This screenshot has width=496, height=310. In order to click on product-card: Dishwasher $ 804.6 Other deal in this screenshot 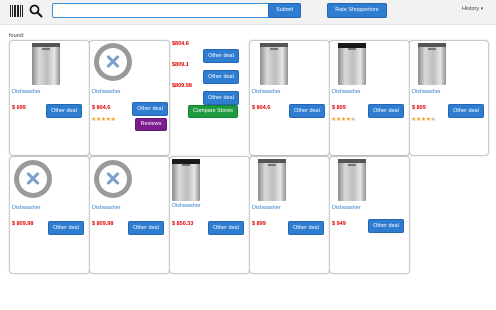, I will do `click(289, 98)`.